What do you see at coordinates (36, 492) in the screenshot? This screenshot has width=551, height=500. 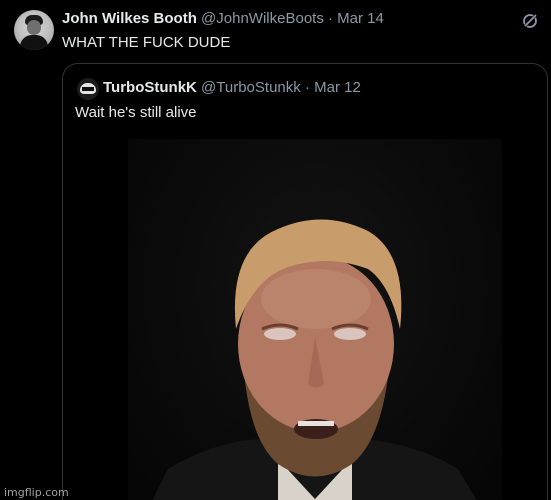 I see `imgflip-watermark: imgflip.com` at bounding box center [36, 492].